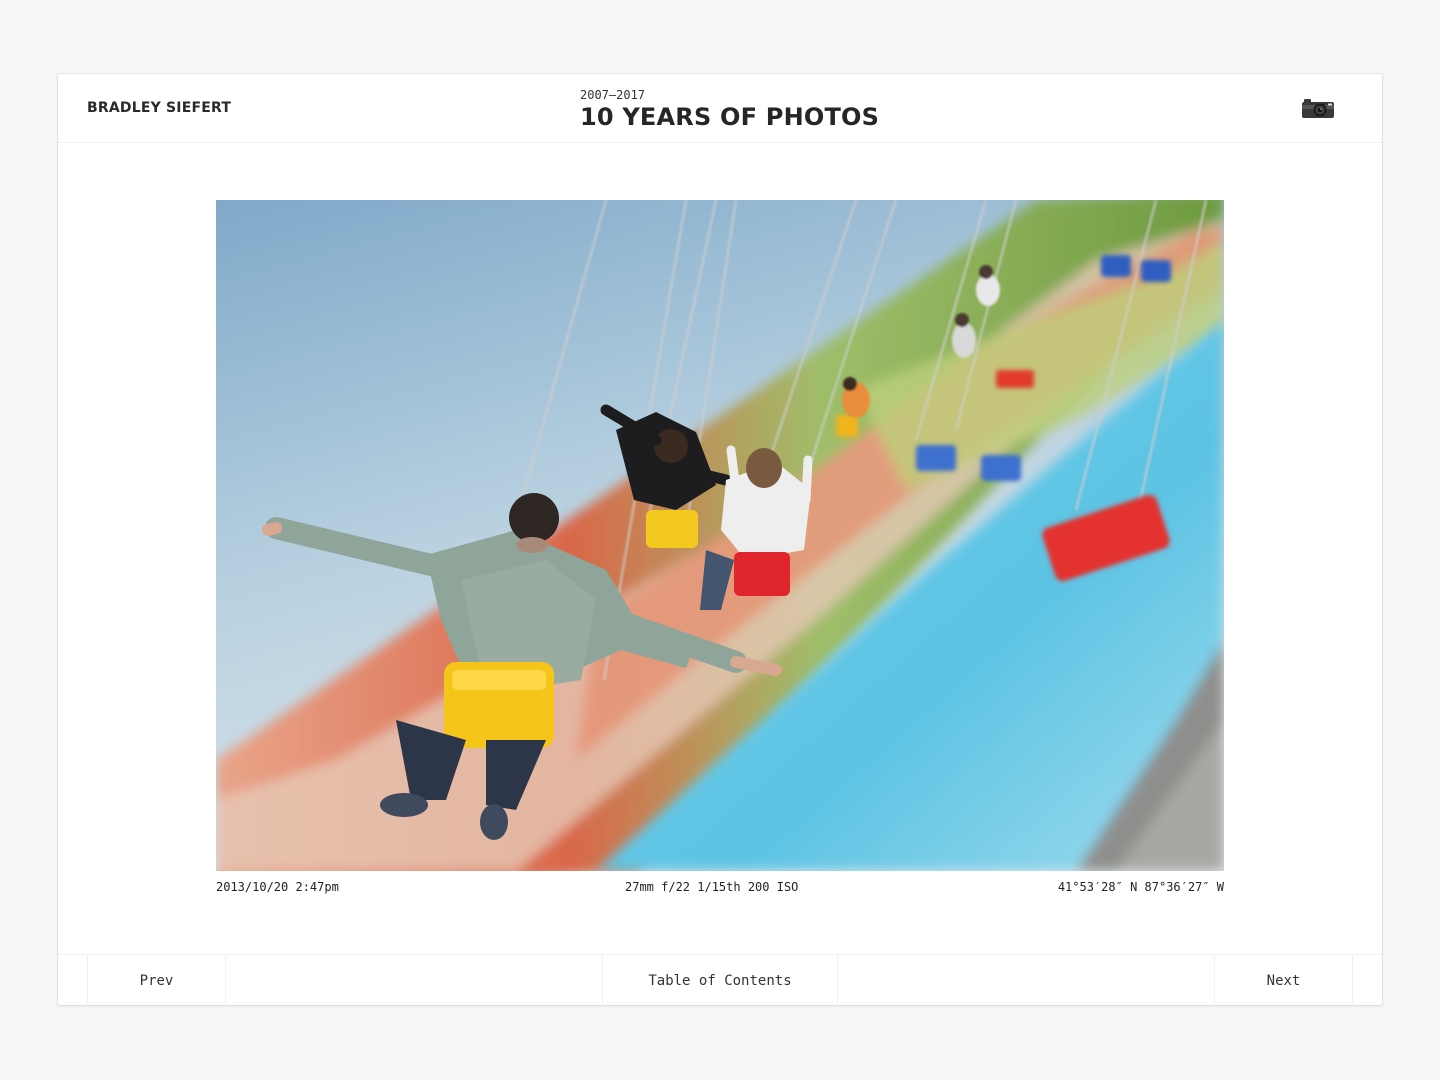  Describe the element at coordinates (277, 887) in the screenshot. I see `photo-date: 2013/10/20 2:47pm` at that location.